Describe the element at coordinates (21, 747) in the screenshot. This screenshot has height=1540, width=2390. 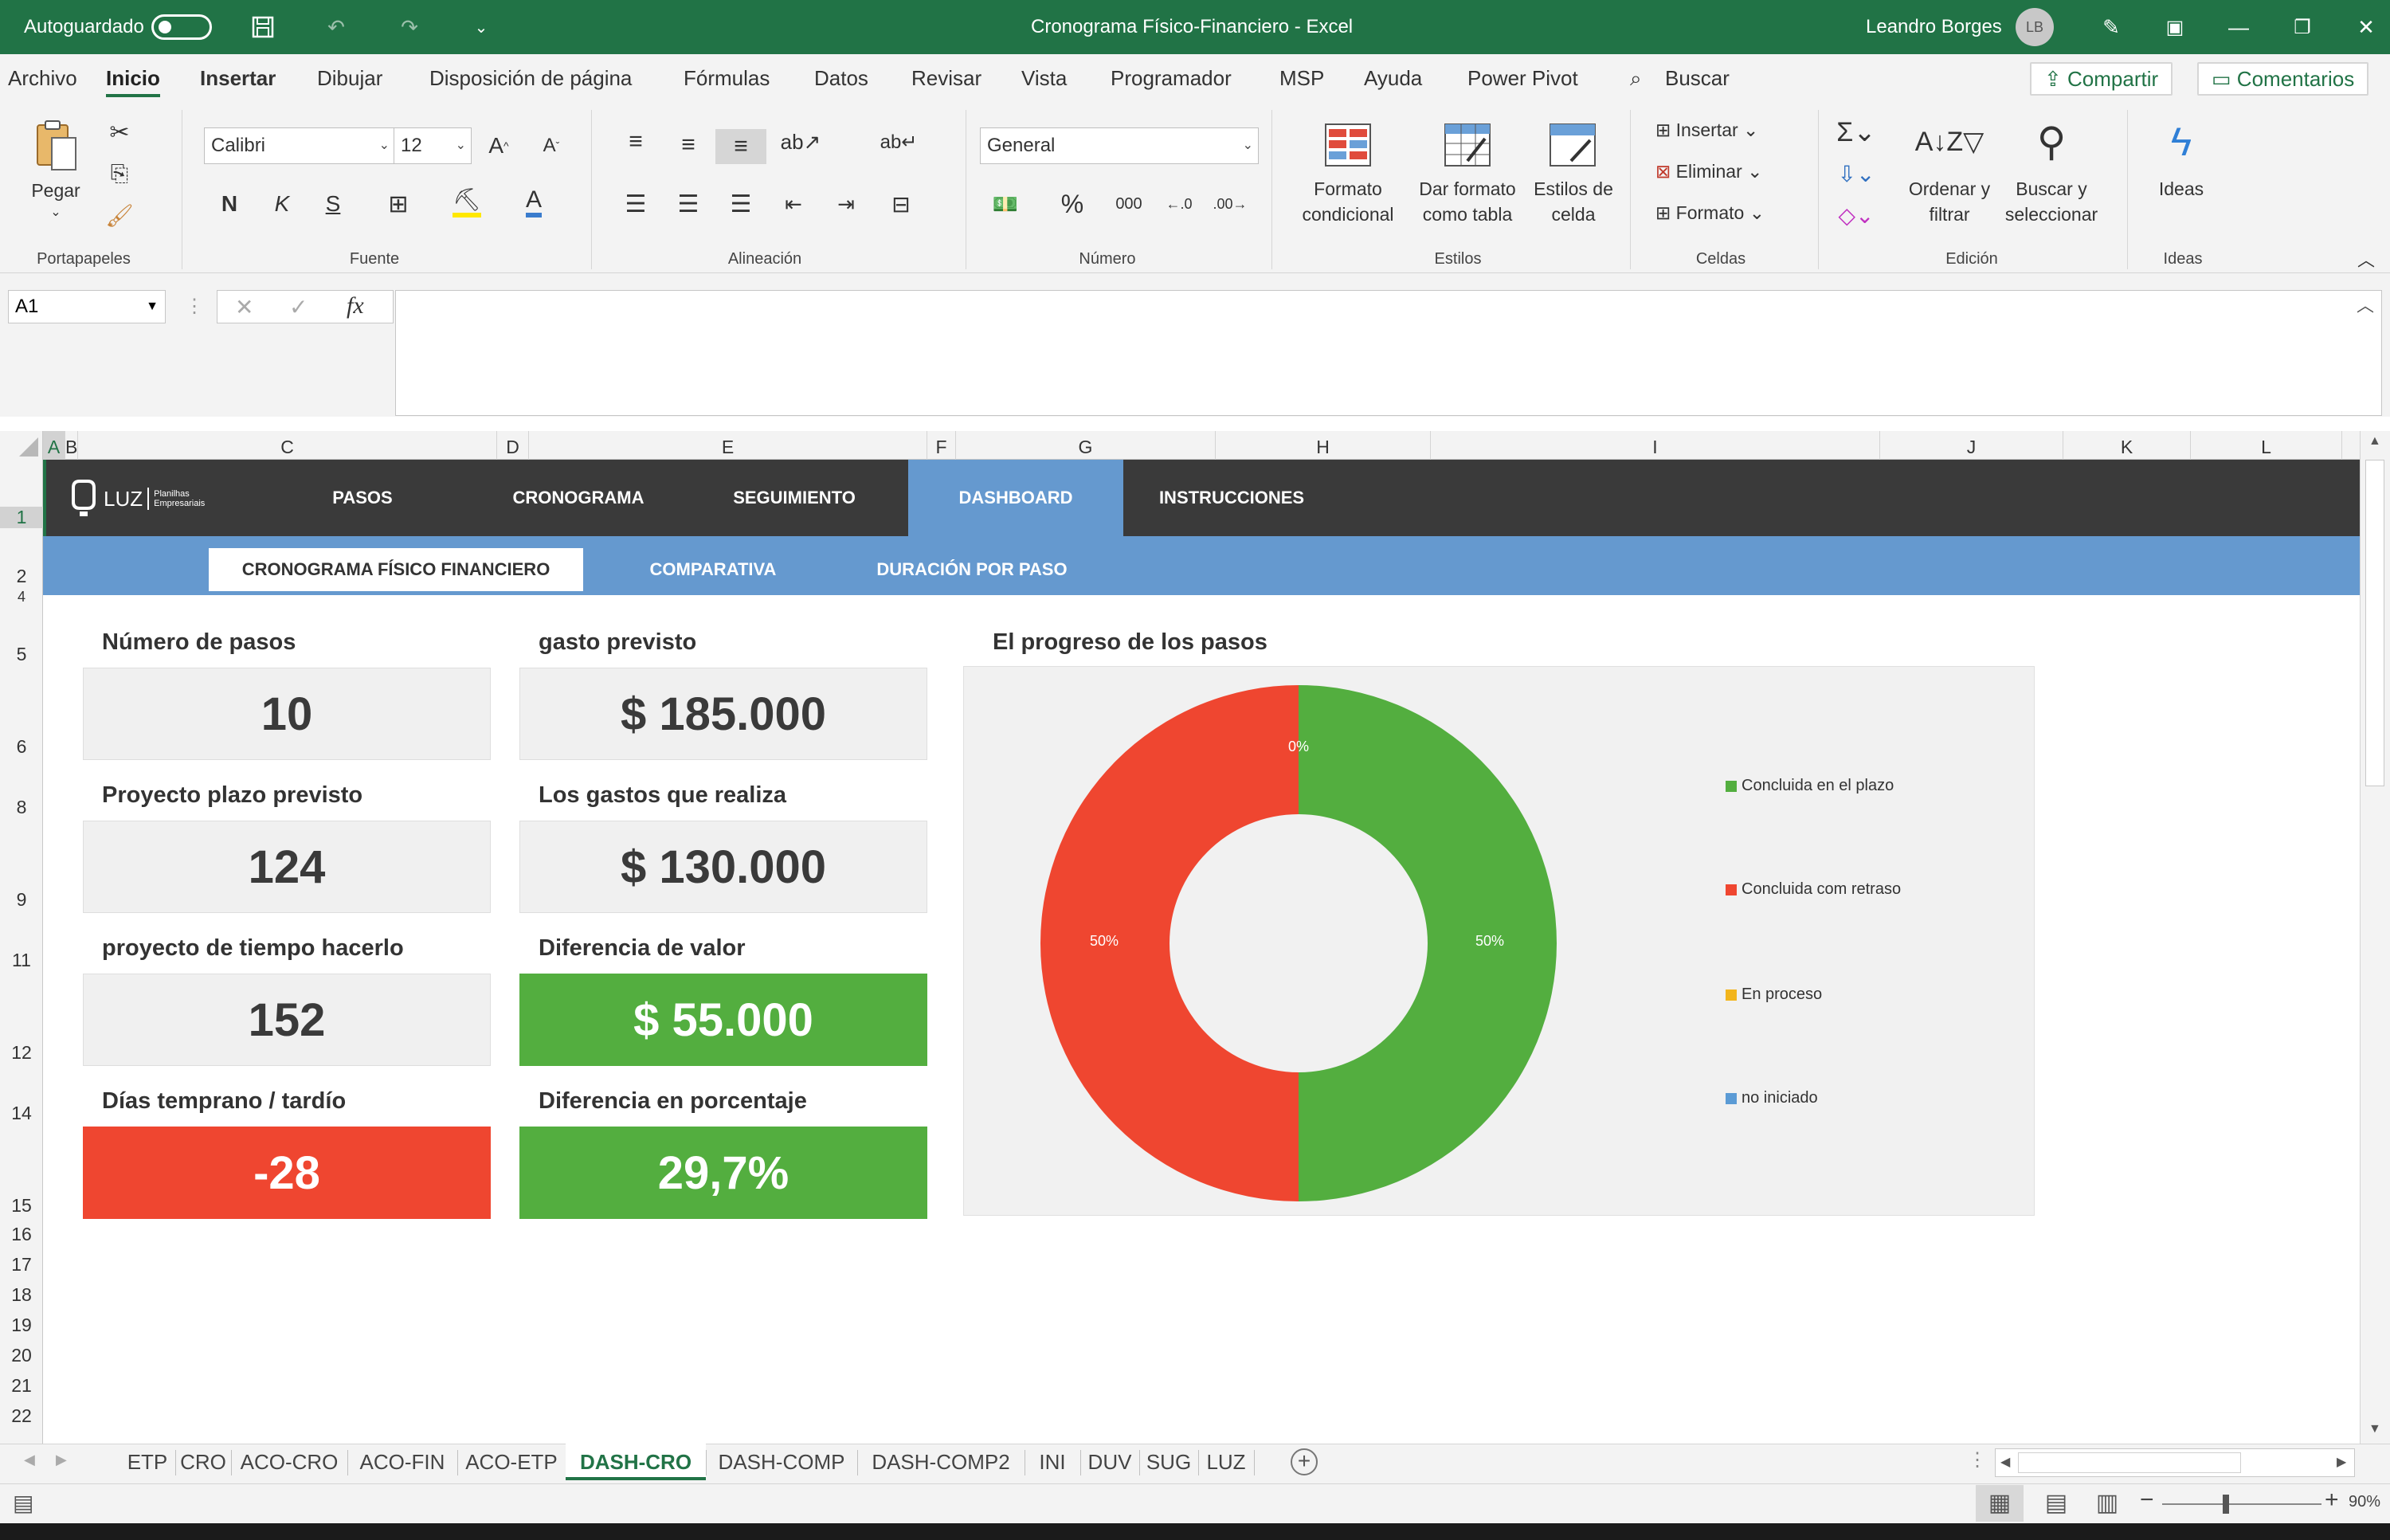
I see `row-header-6: 6` at that location.